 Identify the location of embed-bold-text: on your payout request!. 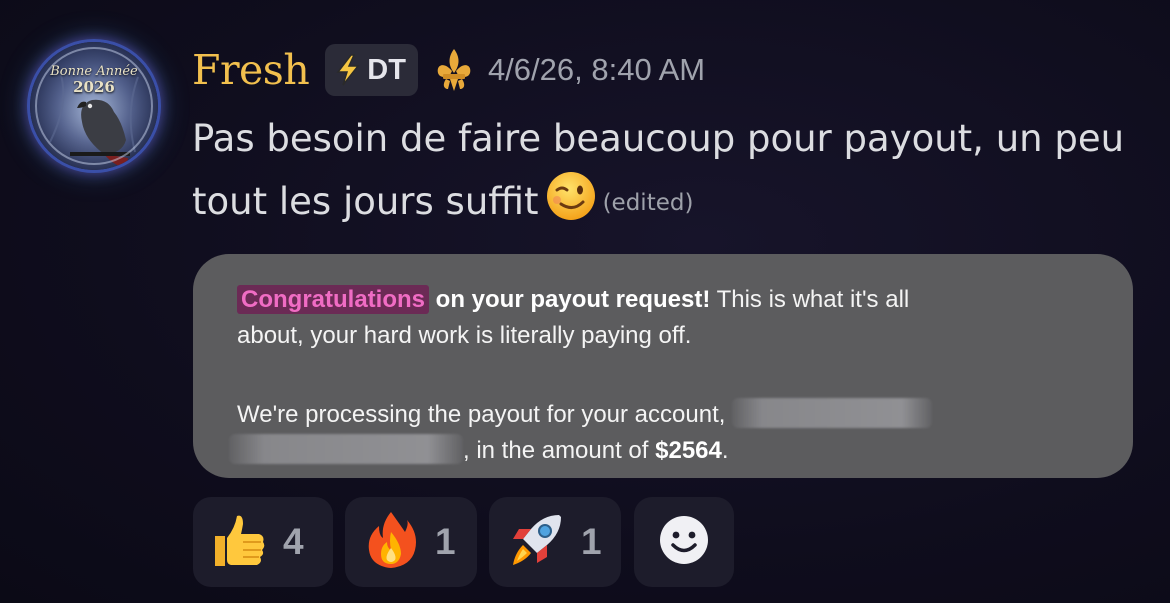
(573, 299).